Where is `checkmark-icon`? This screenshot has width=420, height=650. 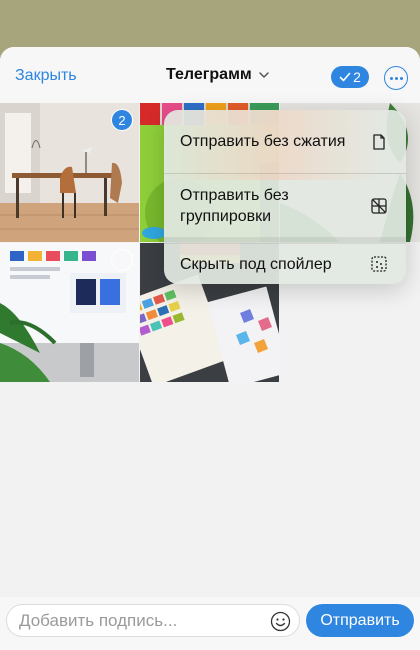
checkmark-icon is located at coordinates (345, 77).